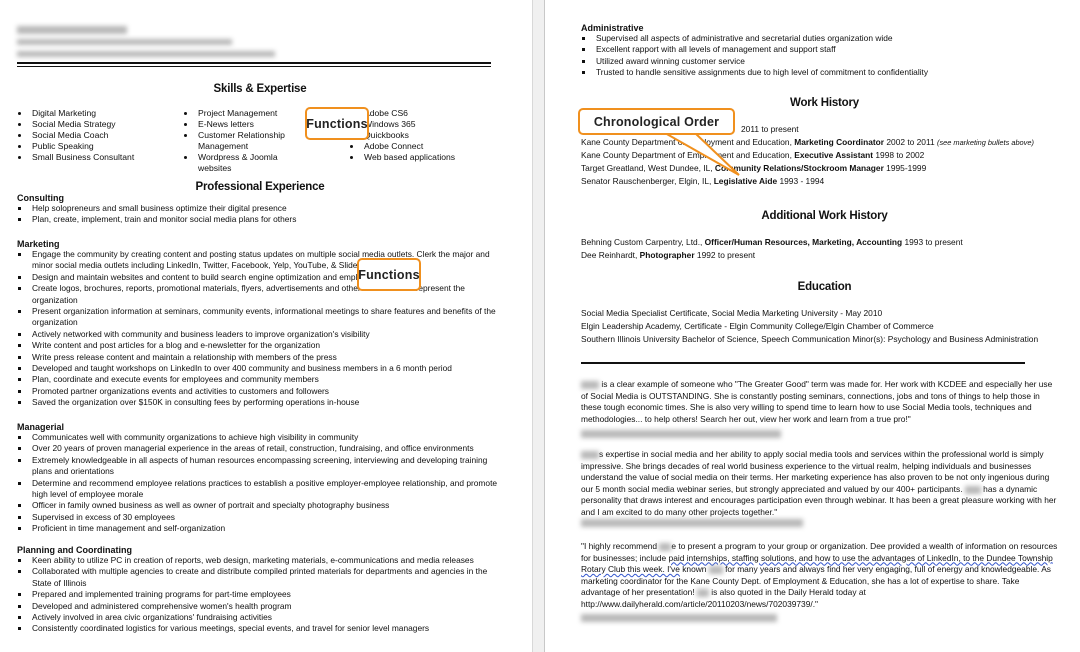  I want to click on skill-item: Small Business Consultant, so click(96, 157).